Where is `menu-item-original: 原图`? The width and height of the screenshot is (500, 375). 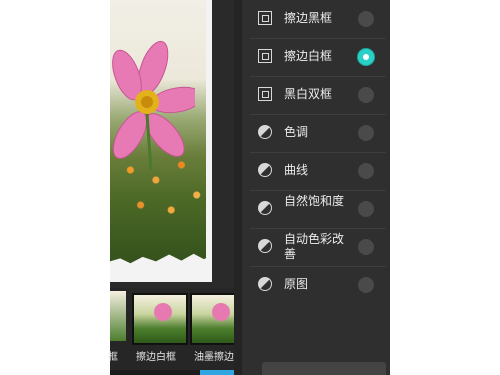 menu-item-original: 原图 is located at coordinates (318, 285).